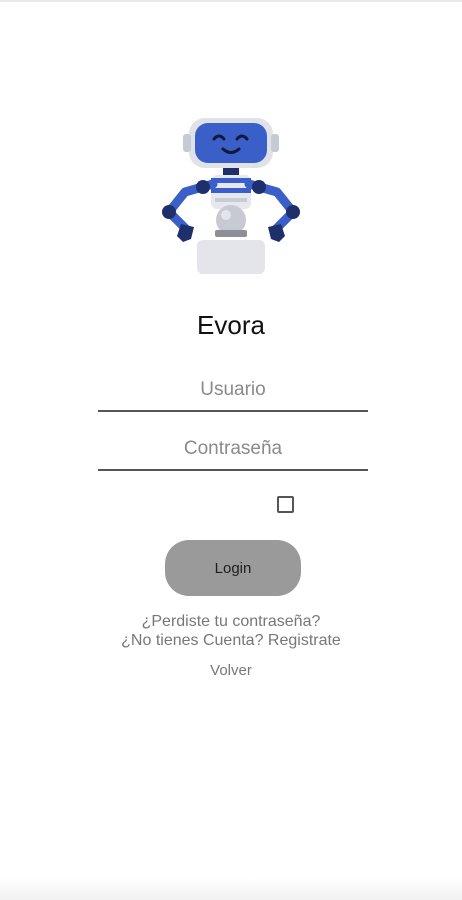  Describe the element at coordinates (285, 504) in the screenshot. I see `remember-checkbox` at that location.